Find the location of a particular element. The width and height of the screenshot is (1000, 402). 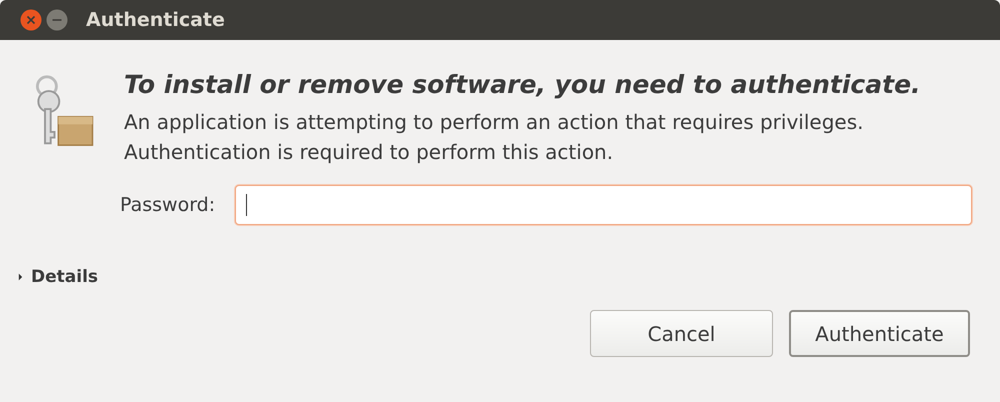

dialog-heading: To install or remove software, you need to authenticate. is located at coordinates (523, 84).